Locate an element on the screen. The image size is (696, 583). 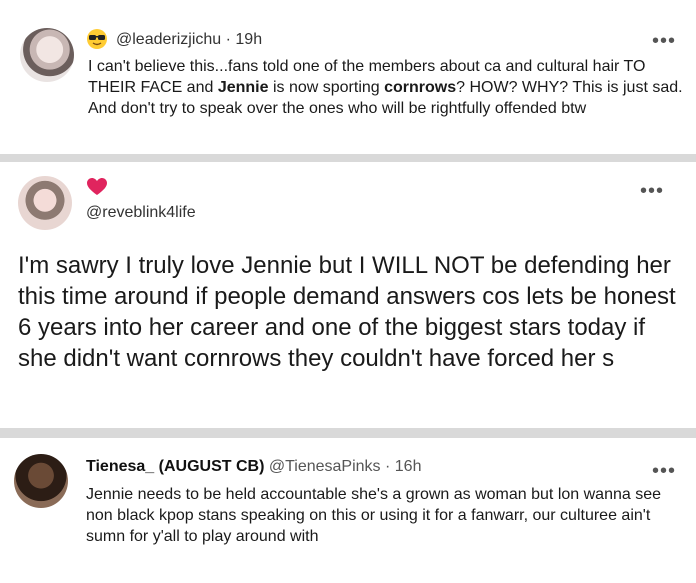
tweet-handle: @TienesaPinks · 16h is located at coordinates (345, 466).